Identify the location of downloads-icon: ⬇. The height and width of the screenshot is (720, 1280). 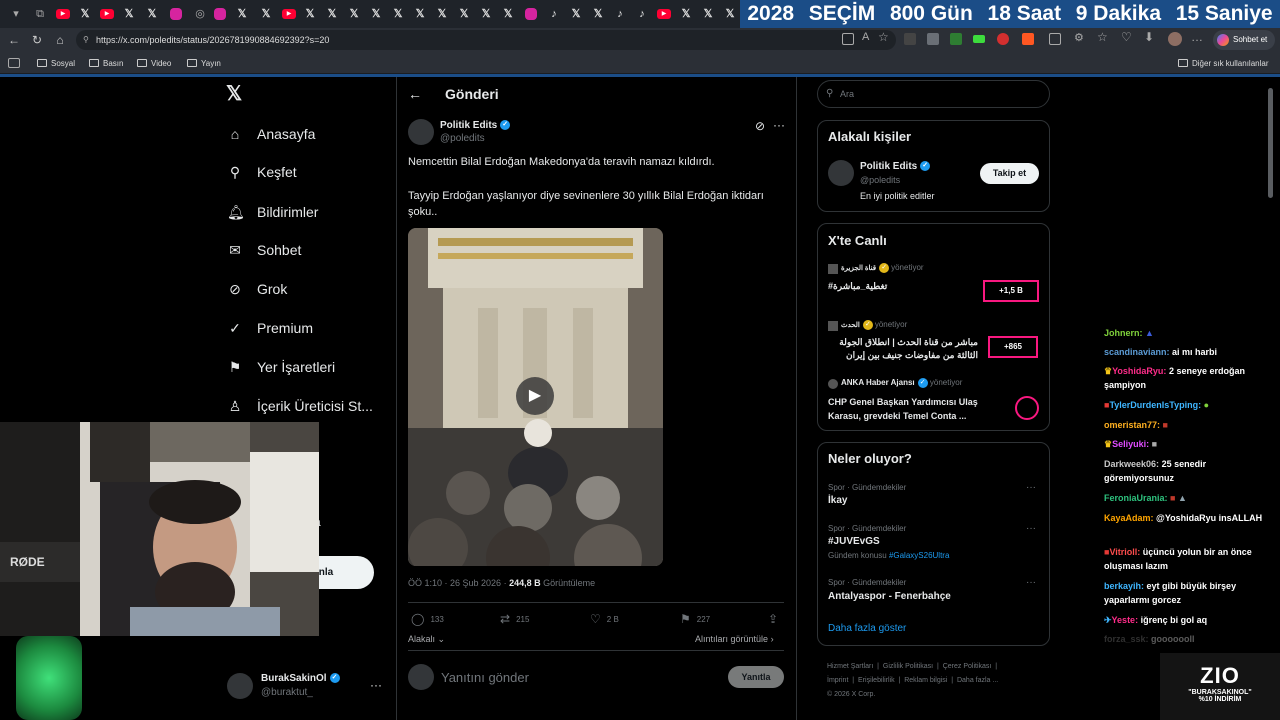
(1149, 37).